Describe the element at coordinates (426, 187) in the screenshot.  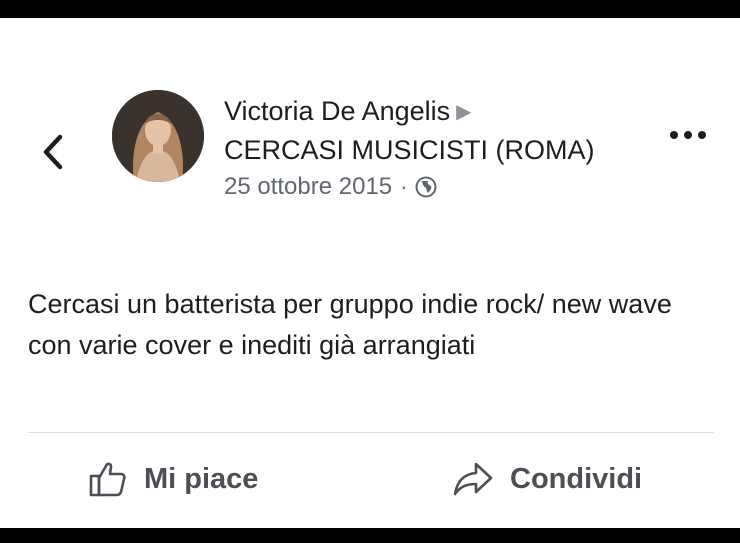
I see `globe-icon` at that location.